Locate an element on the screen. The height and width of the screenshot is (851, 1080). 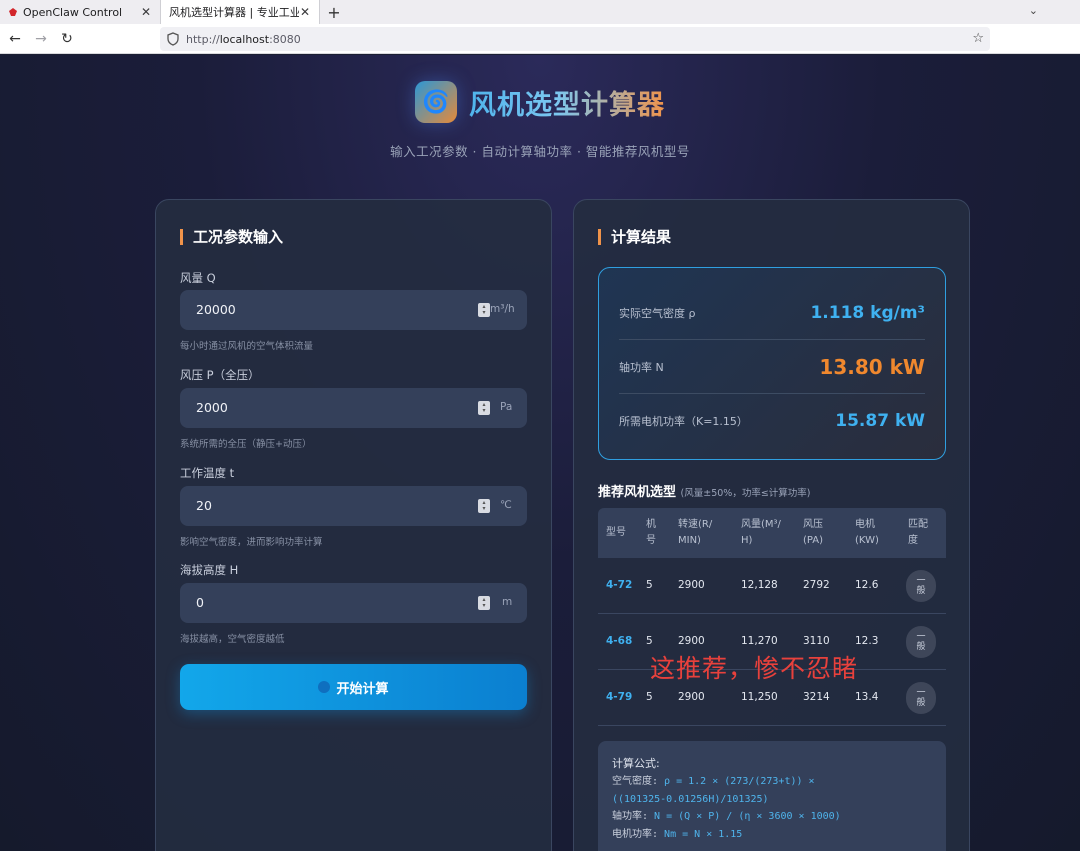
openclaw-favicon-icon is located at coordinates (13, 12).